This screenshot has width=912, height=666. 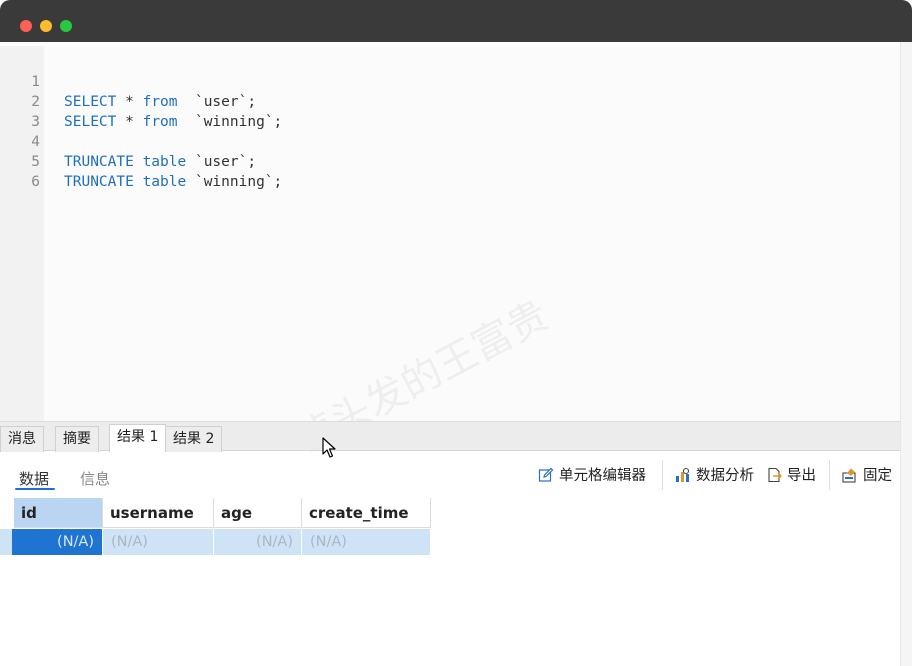 I want to click on minimize-window-button, so click(x=46, y=26).